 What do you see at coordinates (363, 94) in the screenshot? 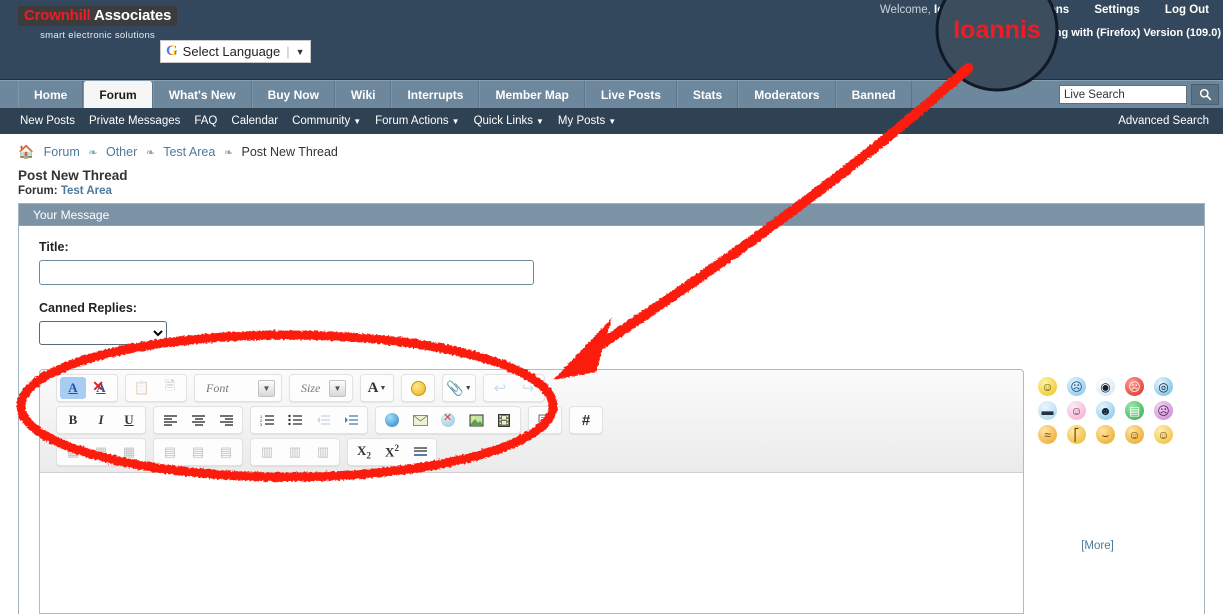
I see `nav-tab-wiki: Wiki` at bounding box center [363, 94].